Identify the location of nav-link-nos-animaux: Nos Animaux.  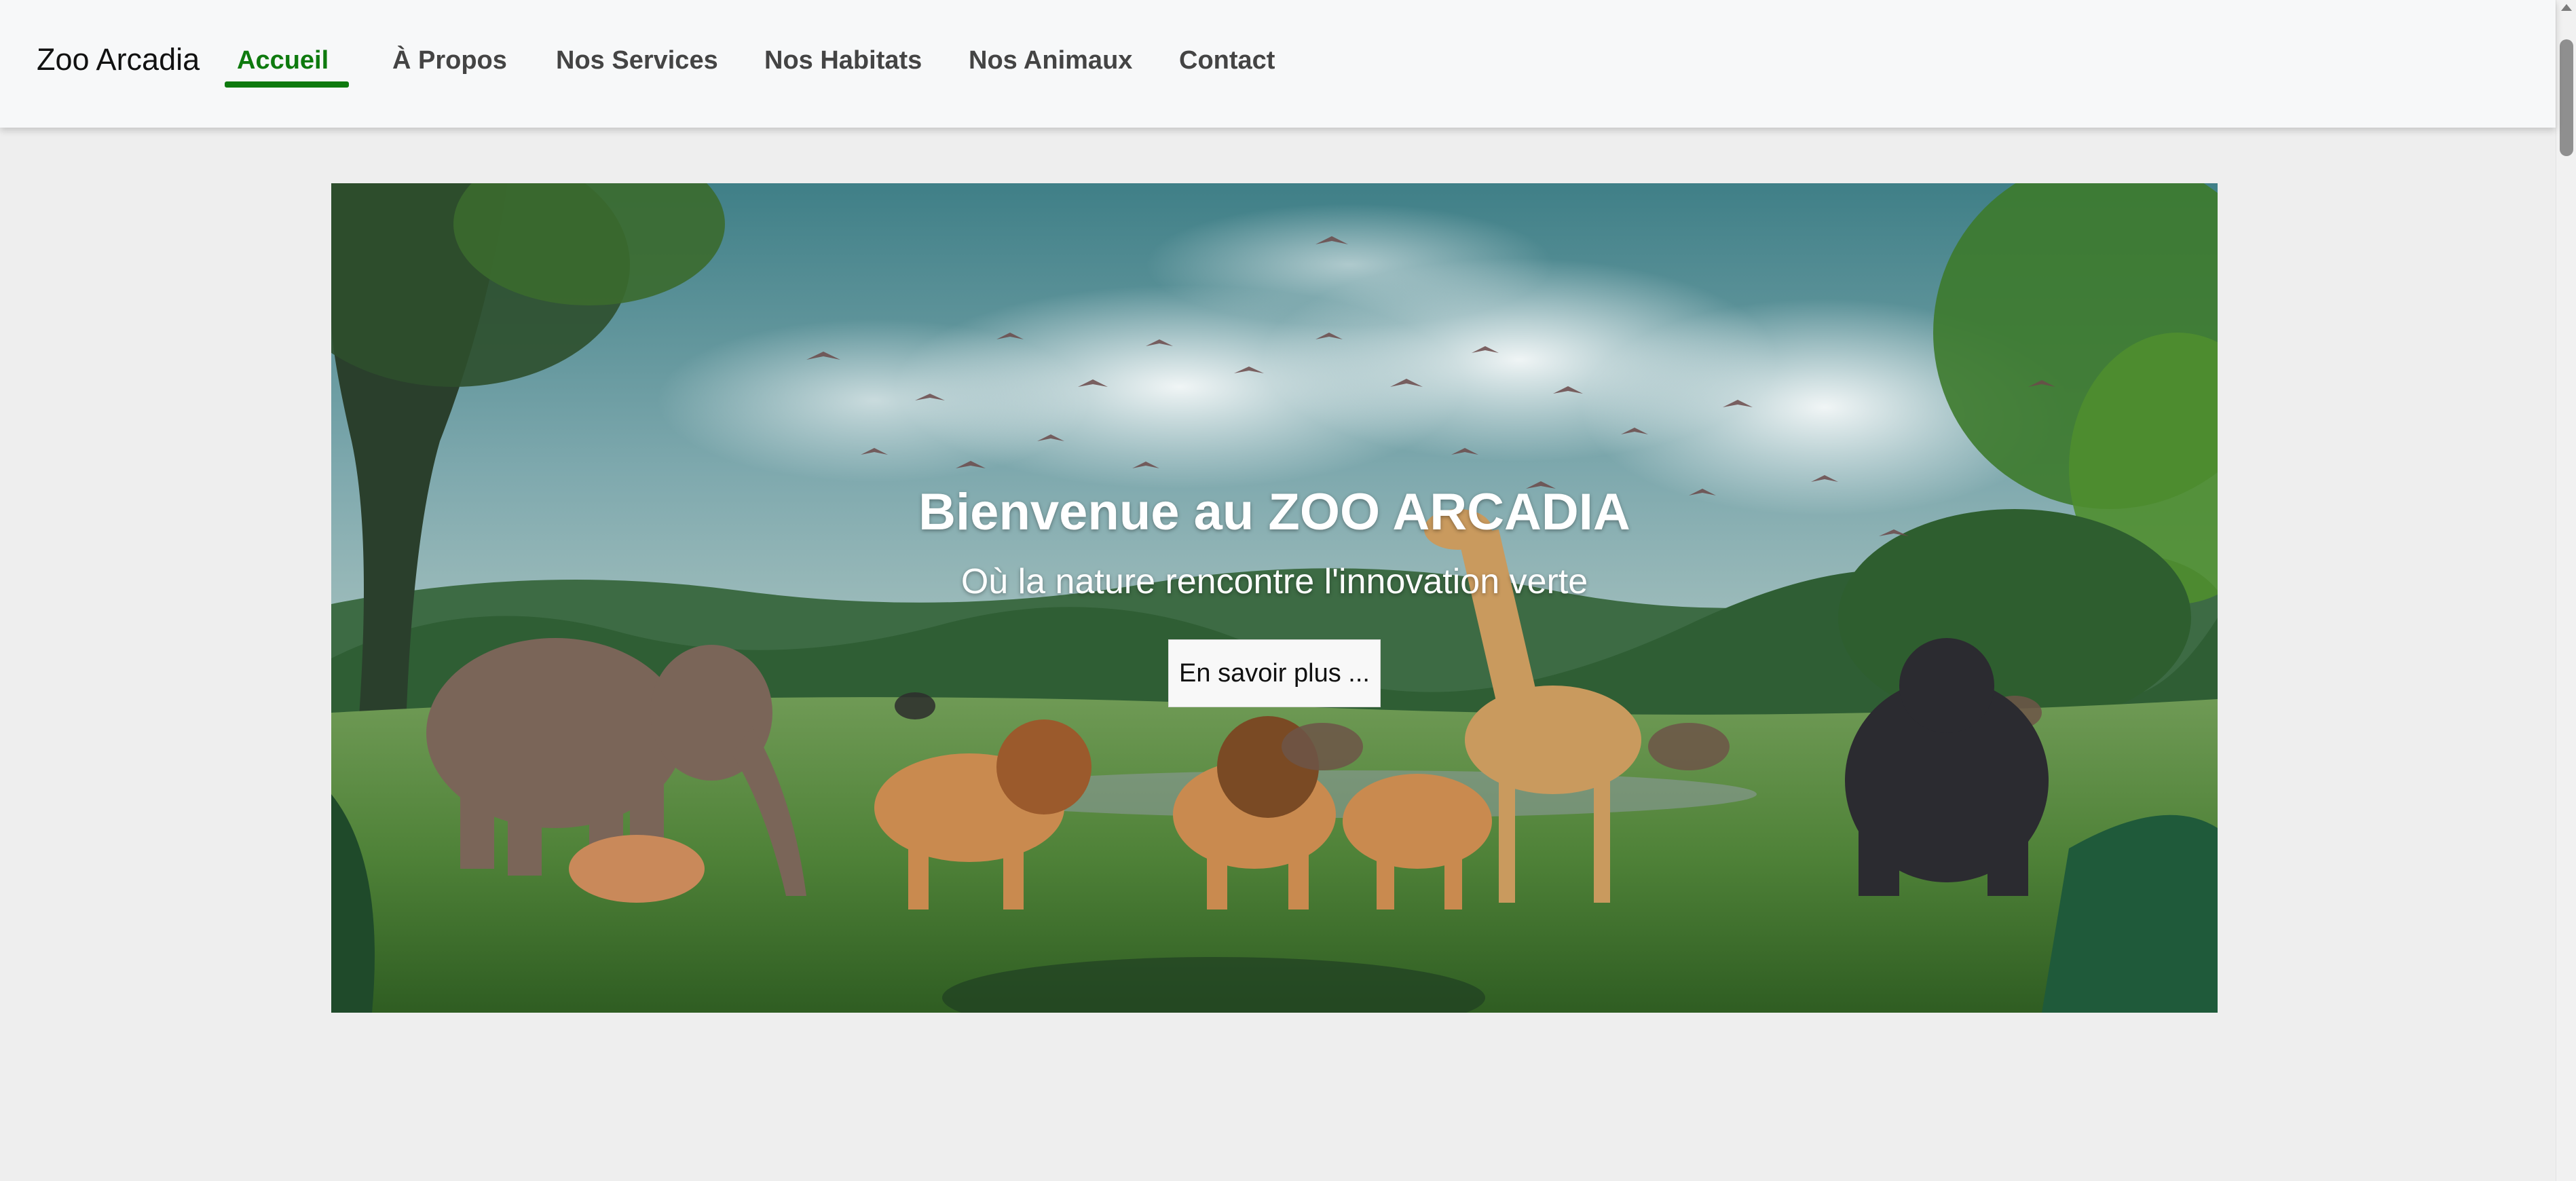
(1051, 61).